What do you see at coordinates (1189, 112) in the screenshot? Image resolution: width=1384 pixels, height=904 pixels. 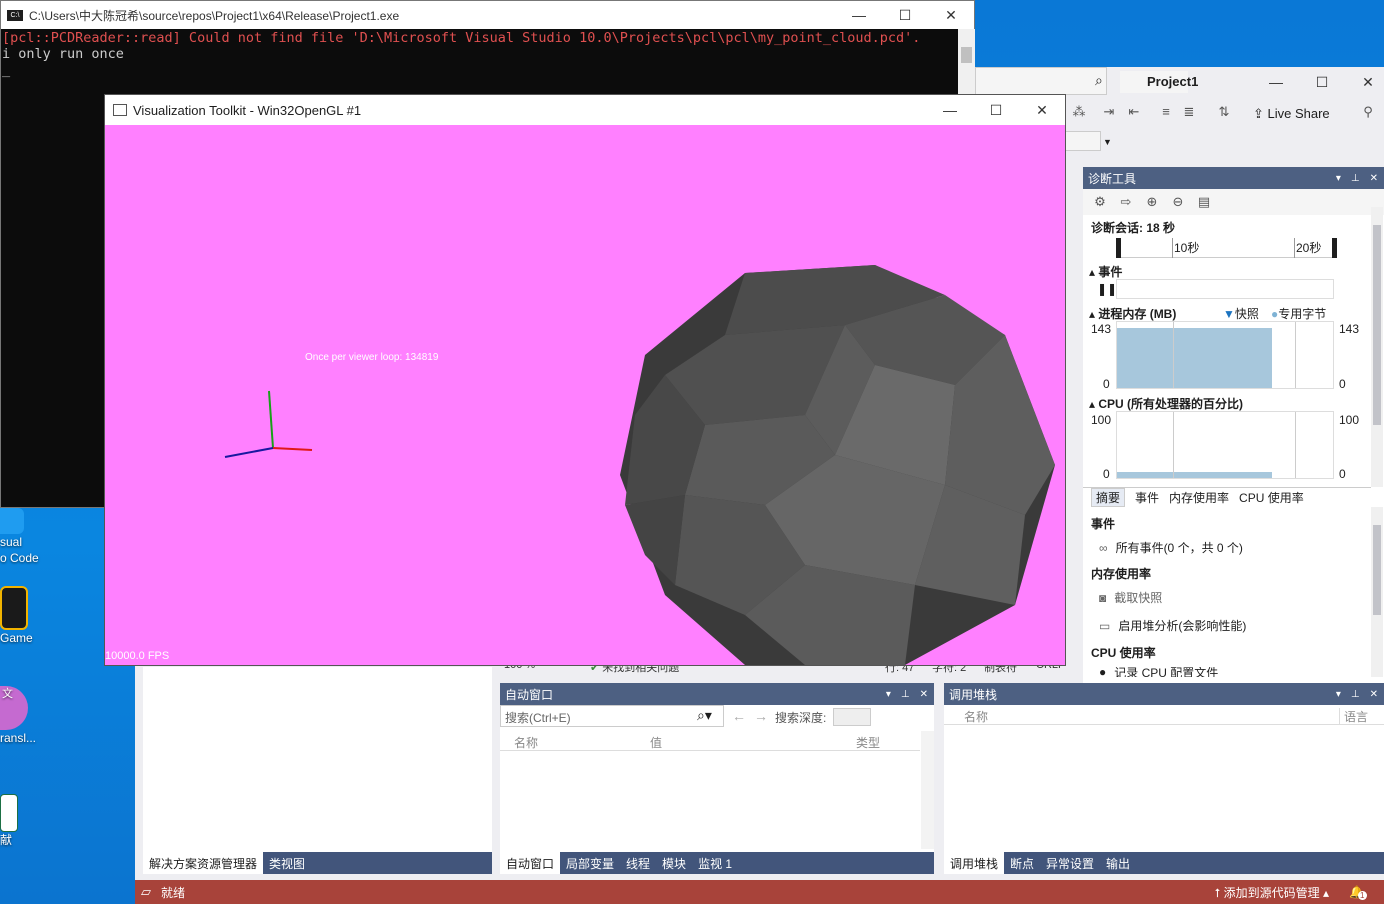 I see `outdent-icon: ≣` at bounding box center [1189, 112].